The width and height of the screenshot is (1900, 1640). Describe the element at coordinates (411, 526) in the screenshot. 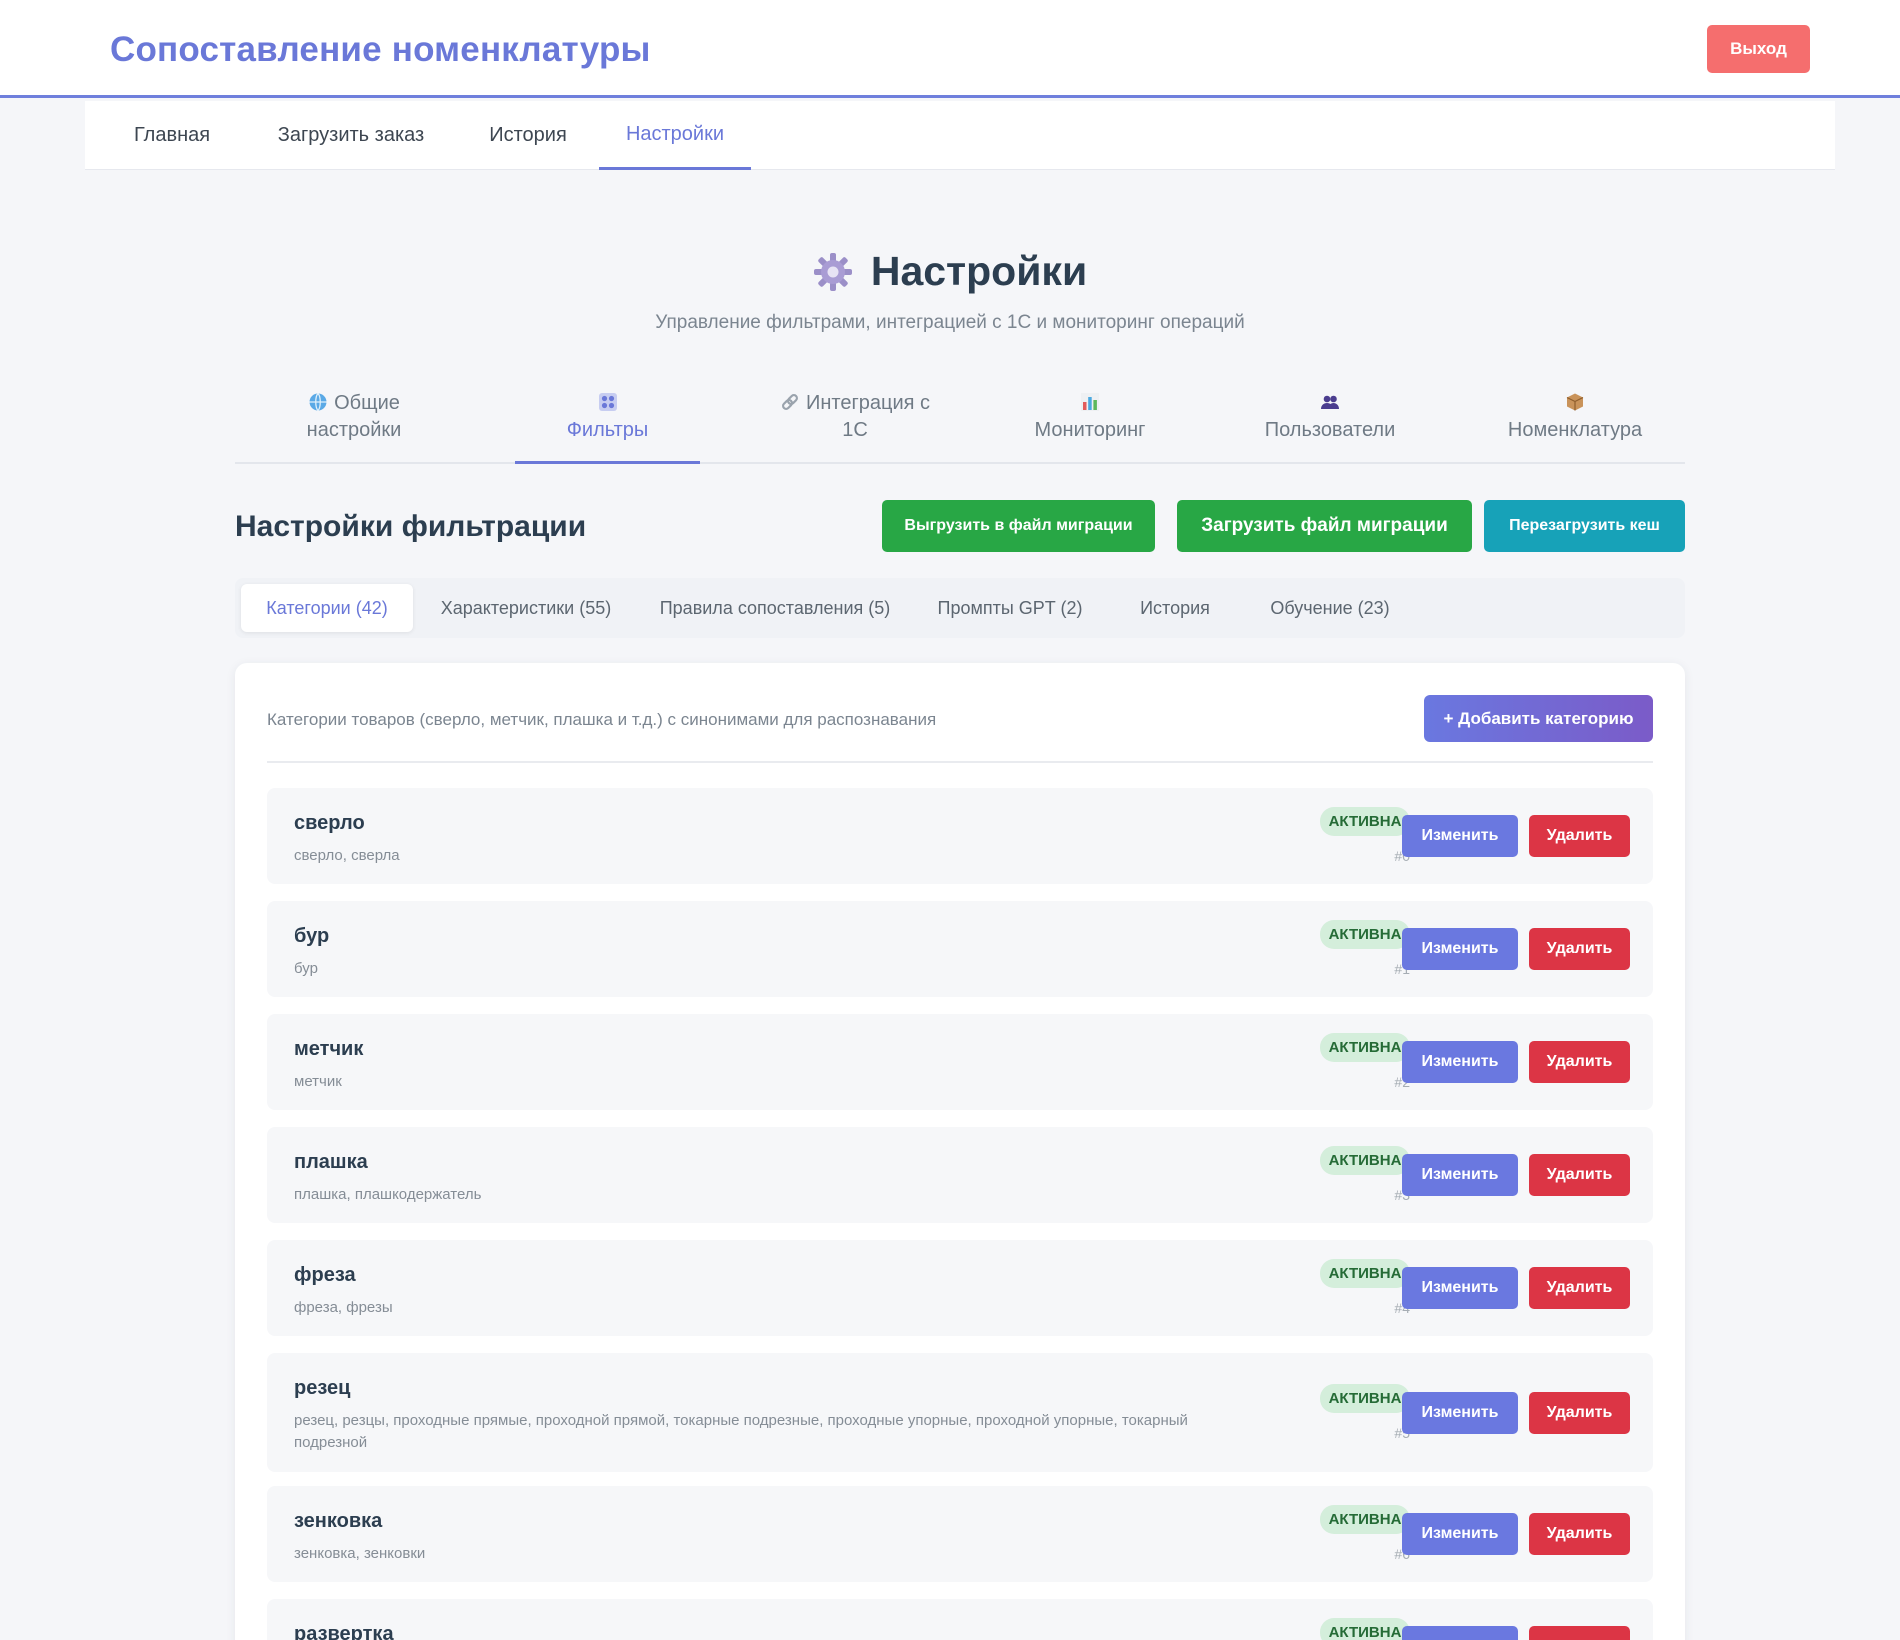

I see `filters-title: Настройки фильтрации` at that location.